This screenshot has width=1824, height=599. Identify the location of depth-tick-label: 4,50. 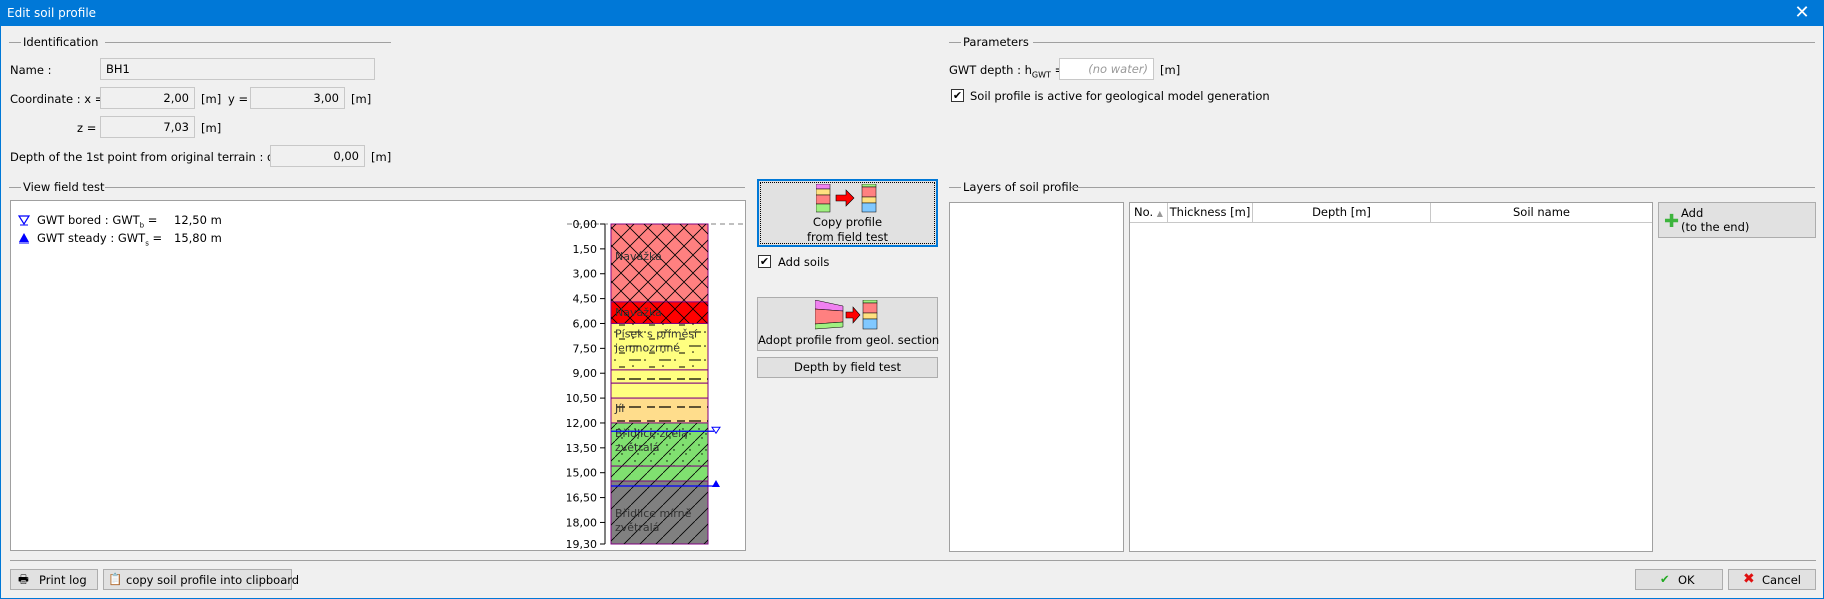
(585, 299).